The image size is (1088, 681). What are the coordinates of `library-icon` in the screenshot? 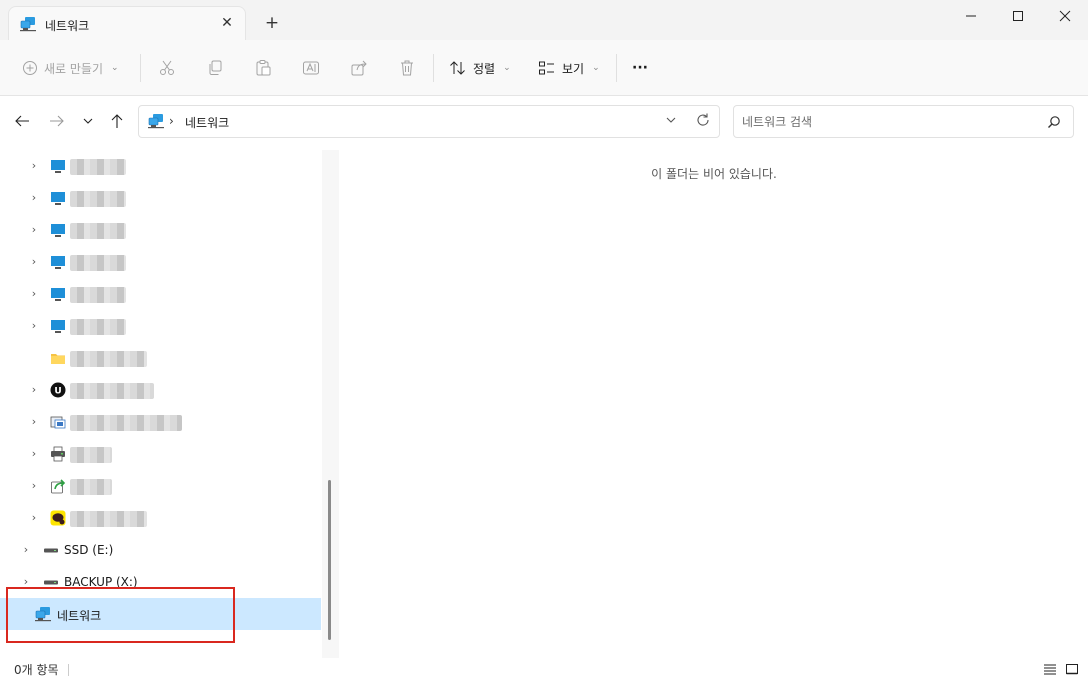 It's located at (58, 422).